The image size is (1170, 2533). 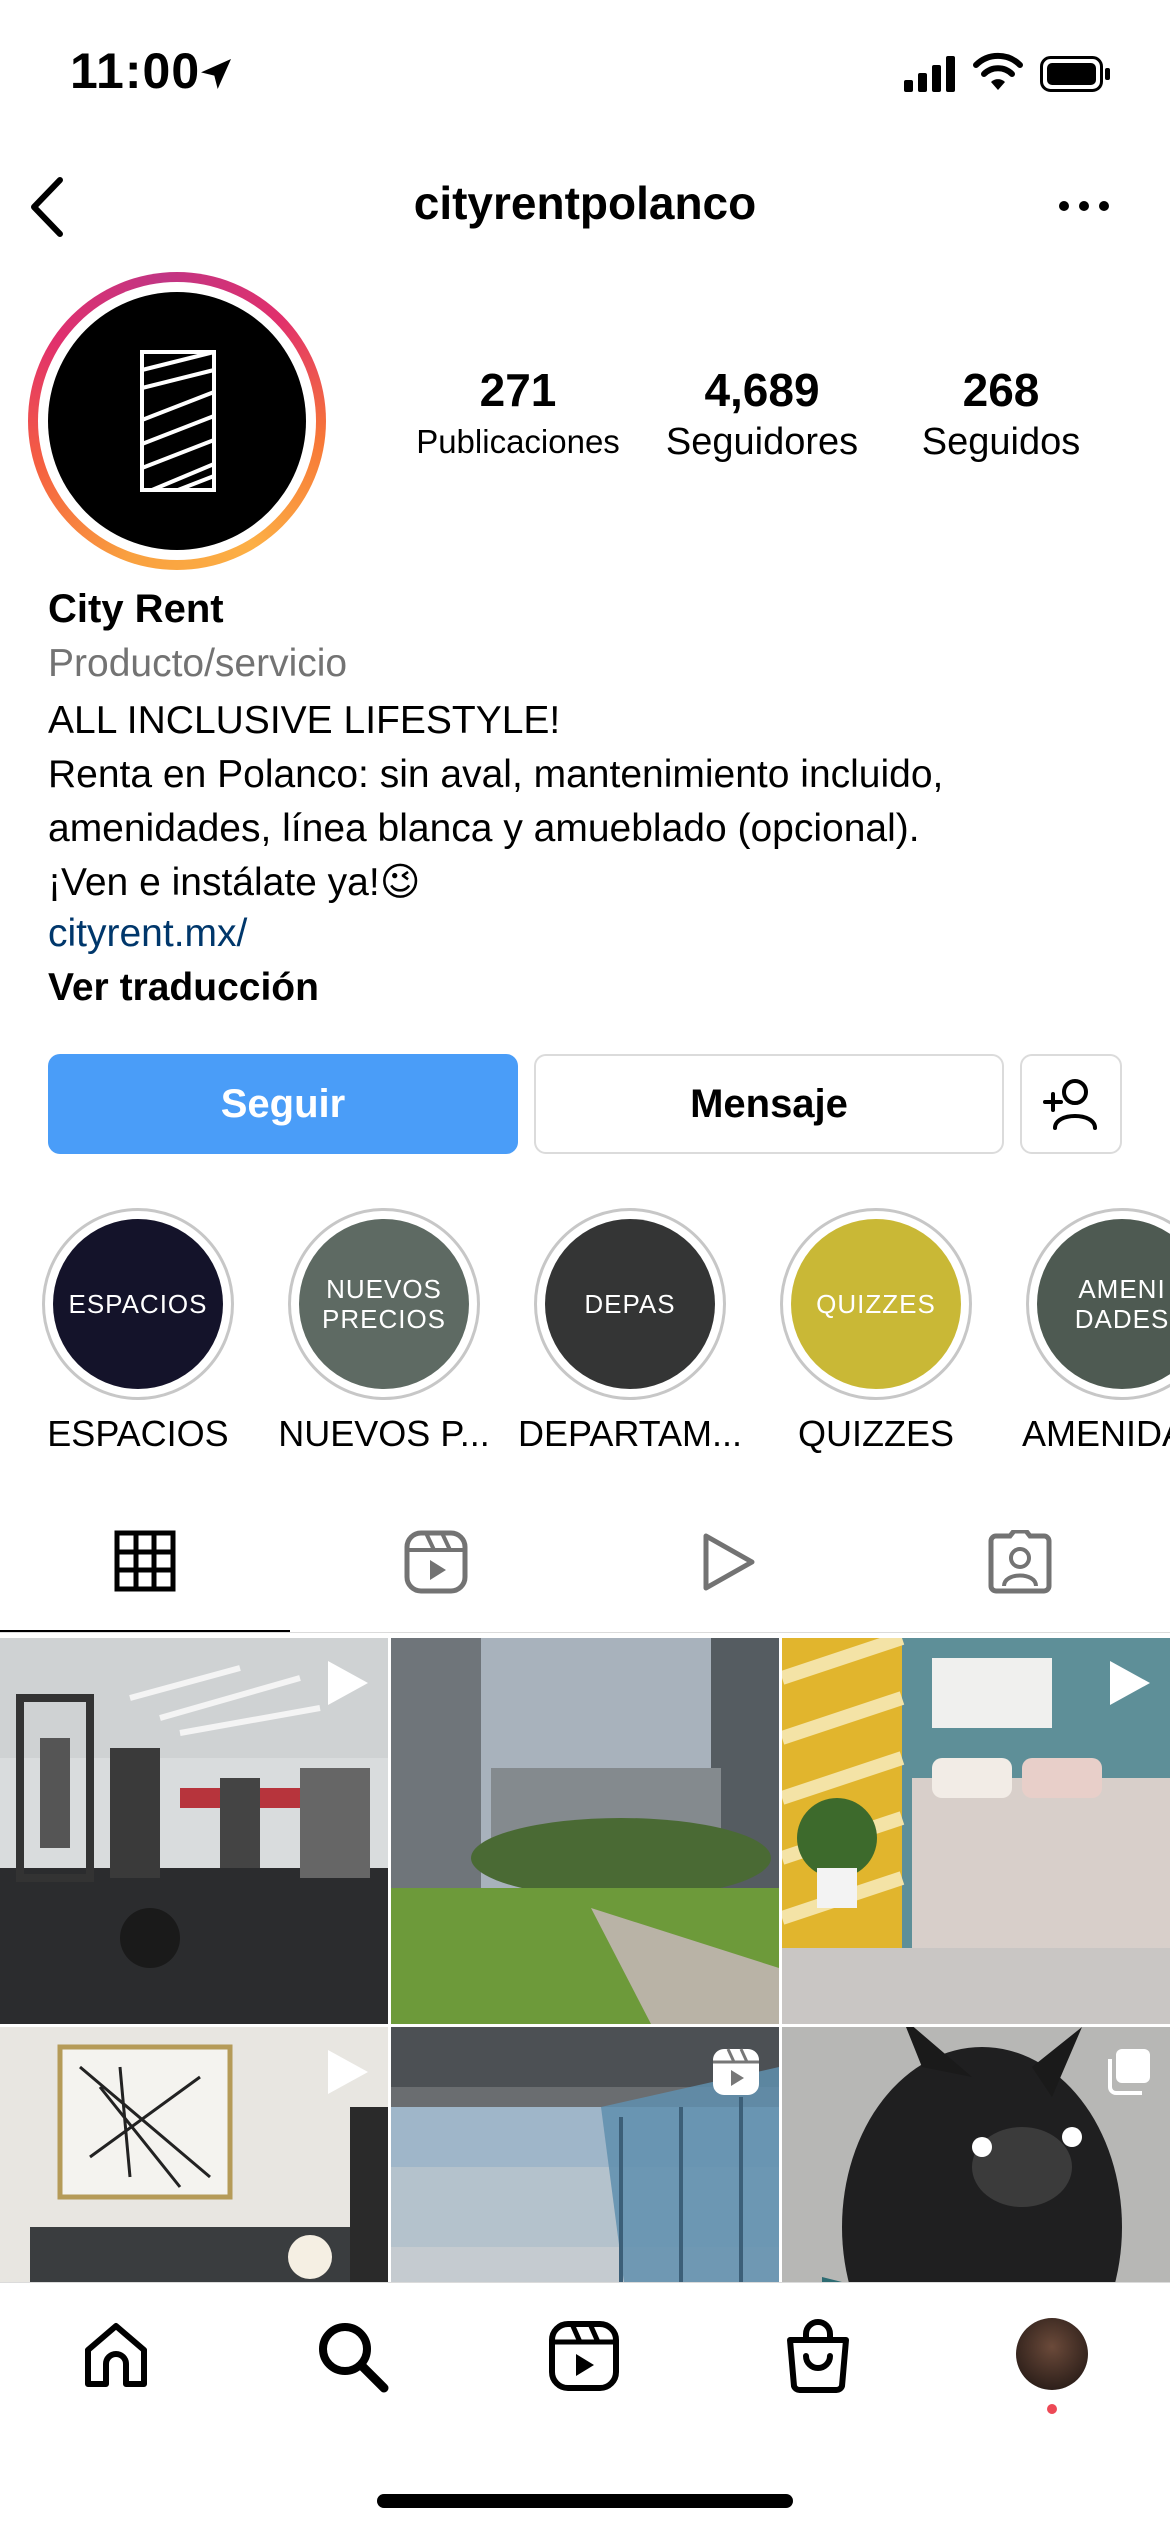 I want to click on grid-tab, so click(x=145, y=1563).